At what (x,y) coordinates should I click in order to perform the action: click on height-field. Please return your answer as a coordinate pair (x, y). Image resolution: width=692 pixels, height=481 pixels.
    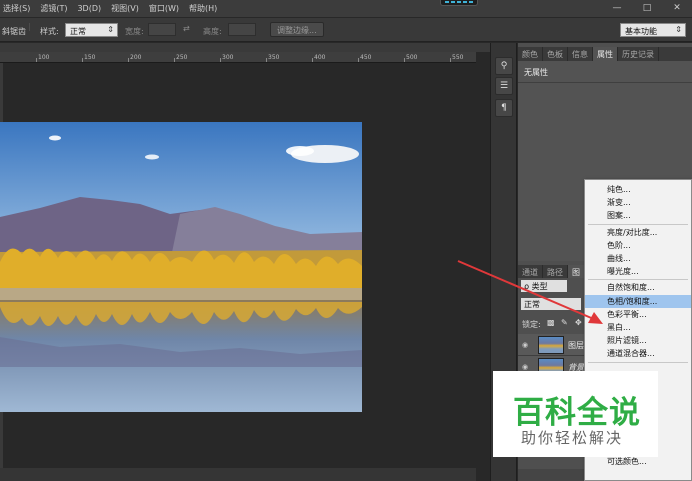
    Looking at the image, I should click on (242, 29).